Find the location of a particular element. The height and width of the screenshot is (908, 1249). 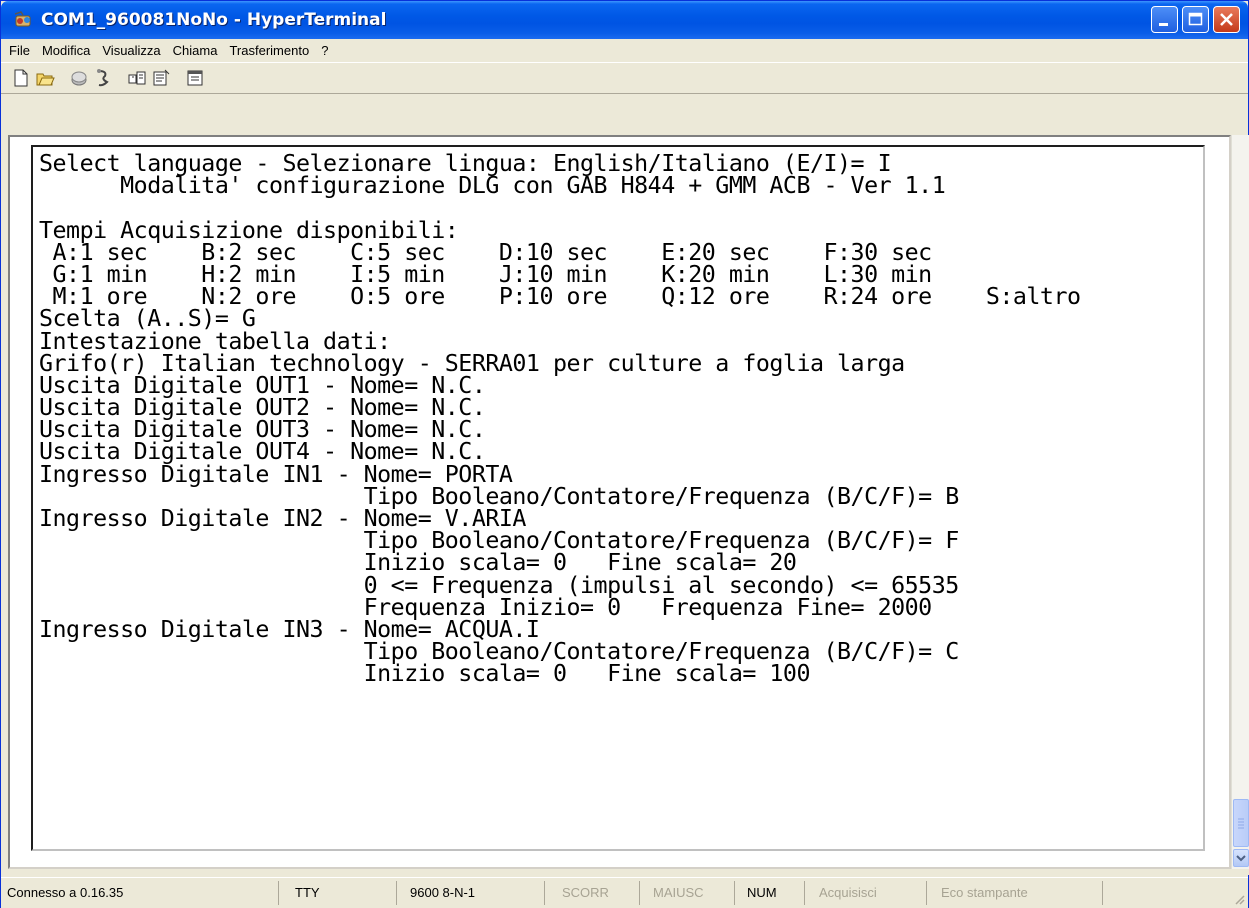

status-empty-cell is located at coordinates (1165, 893).